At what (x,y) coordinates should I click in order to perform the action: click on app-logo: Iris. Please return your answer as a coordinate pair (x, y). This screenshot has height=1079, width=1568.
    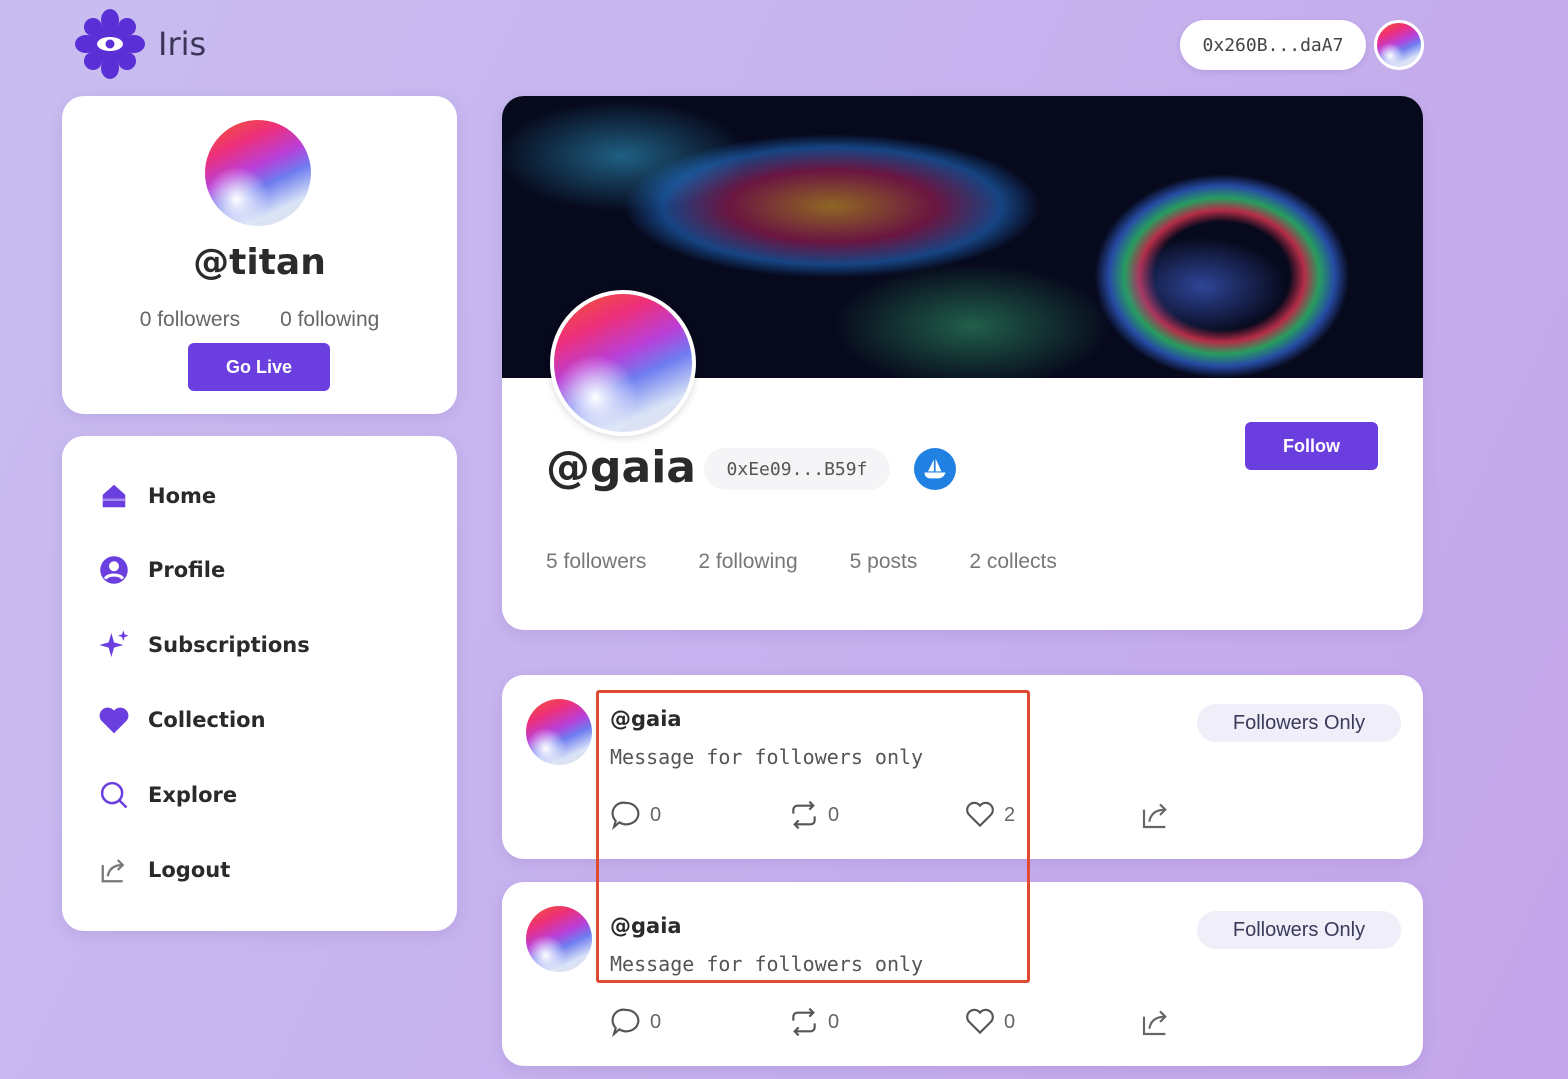
    Looking at the image, I should click on (140, 44).